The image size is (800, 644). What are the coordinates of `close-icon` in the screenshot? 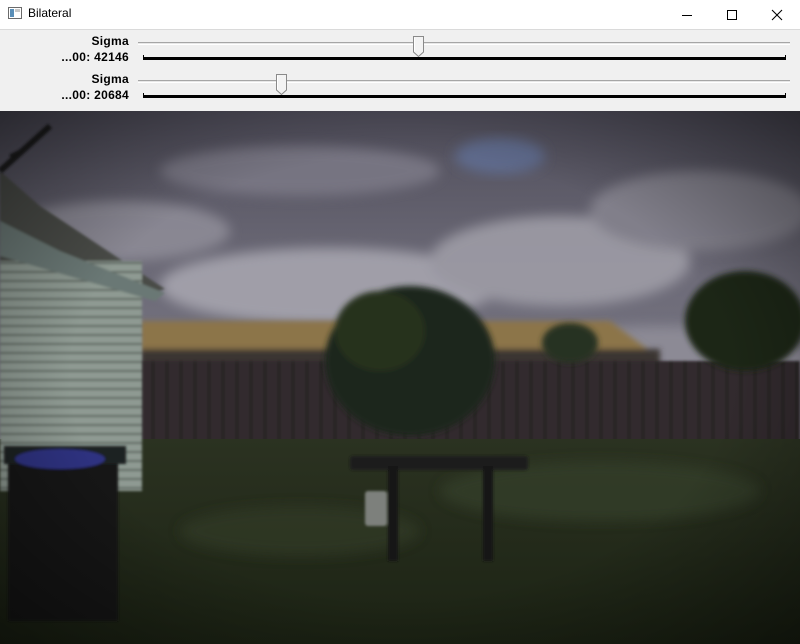 It's located at (777, 14).